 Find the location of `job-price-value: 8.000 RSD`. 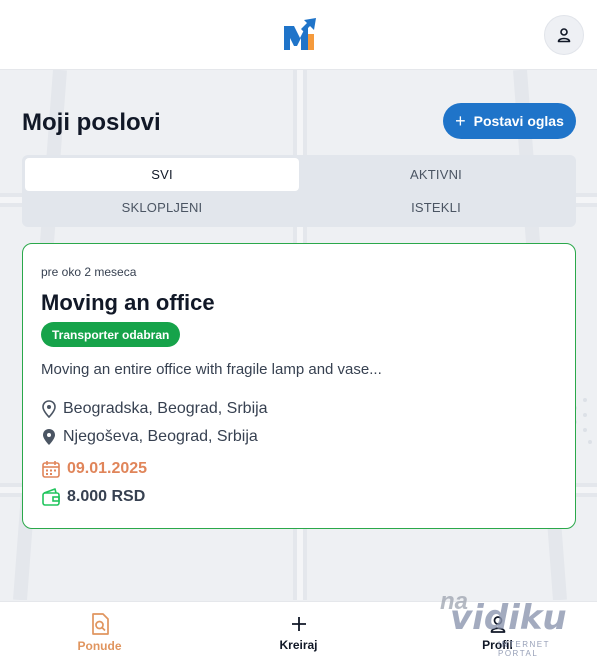

job-price-value: 8.000 RSD is located at coordinates (106, 496).